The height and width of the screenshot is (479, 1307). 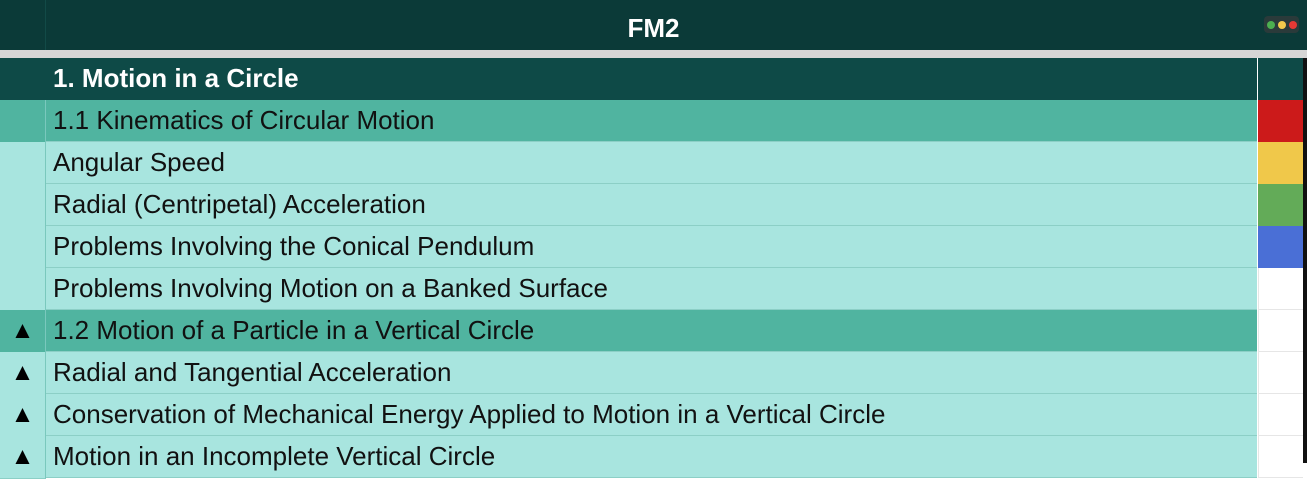 I want to click on minimize-icon, so click(x=1281, y=24).